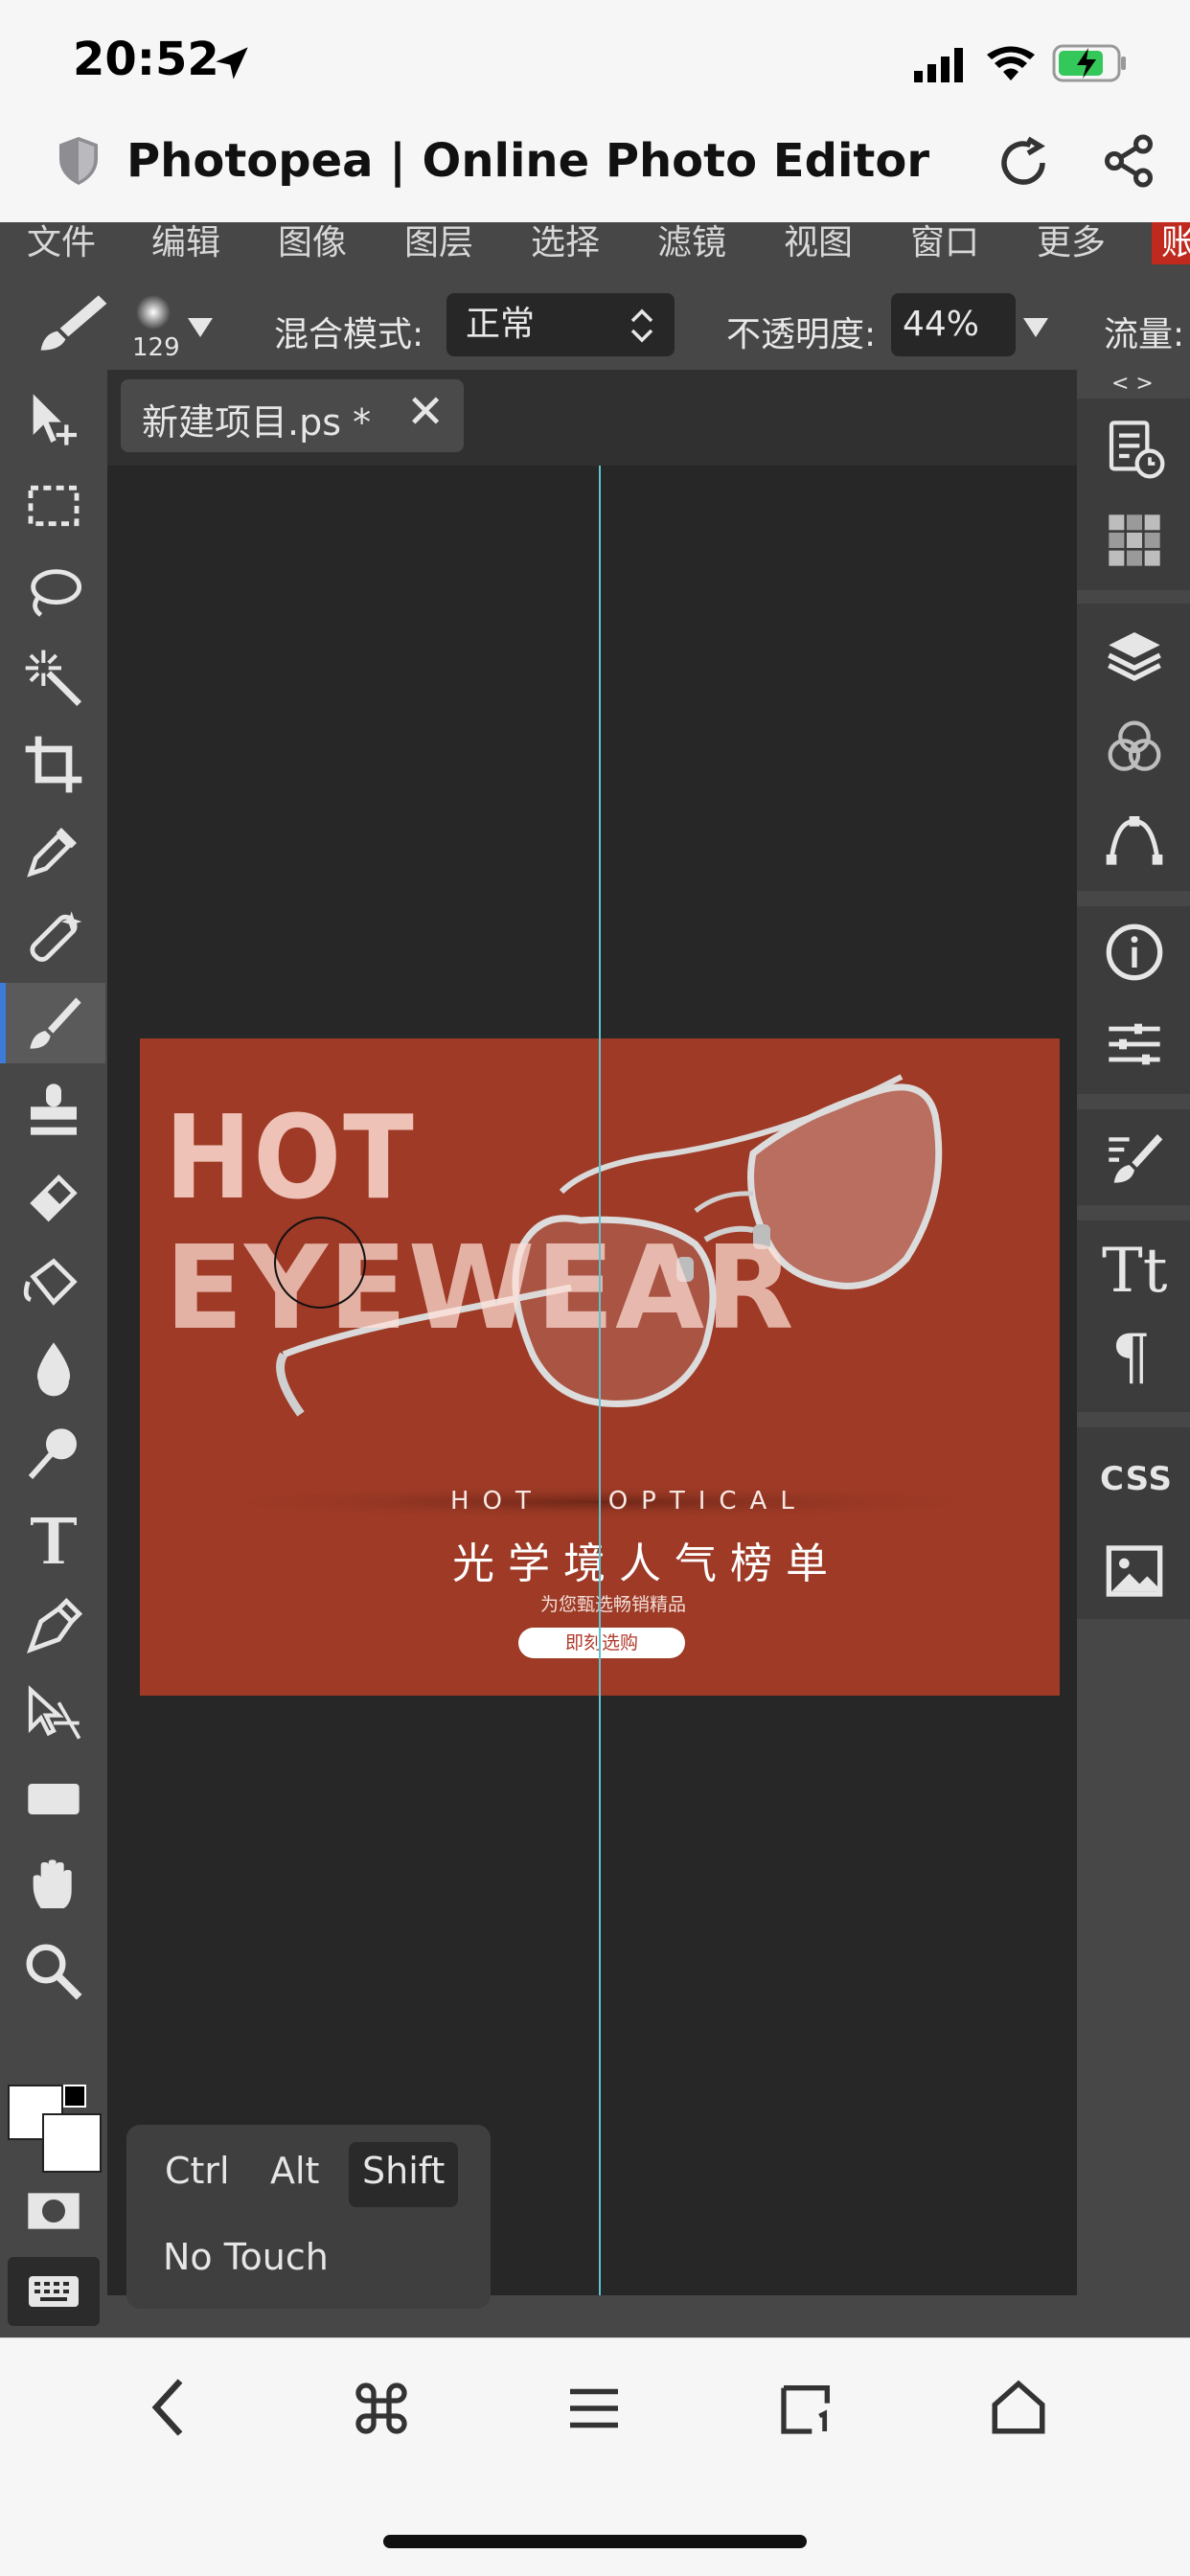 Image resolution: width=1190 pixels, height=2576 pixels. Describe the element at coordinates (692, 243) in the screenshot. I see `menu-filter: 滤镜` at that location.